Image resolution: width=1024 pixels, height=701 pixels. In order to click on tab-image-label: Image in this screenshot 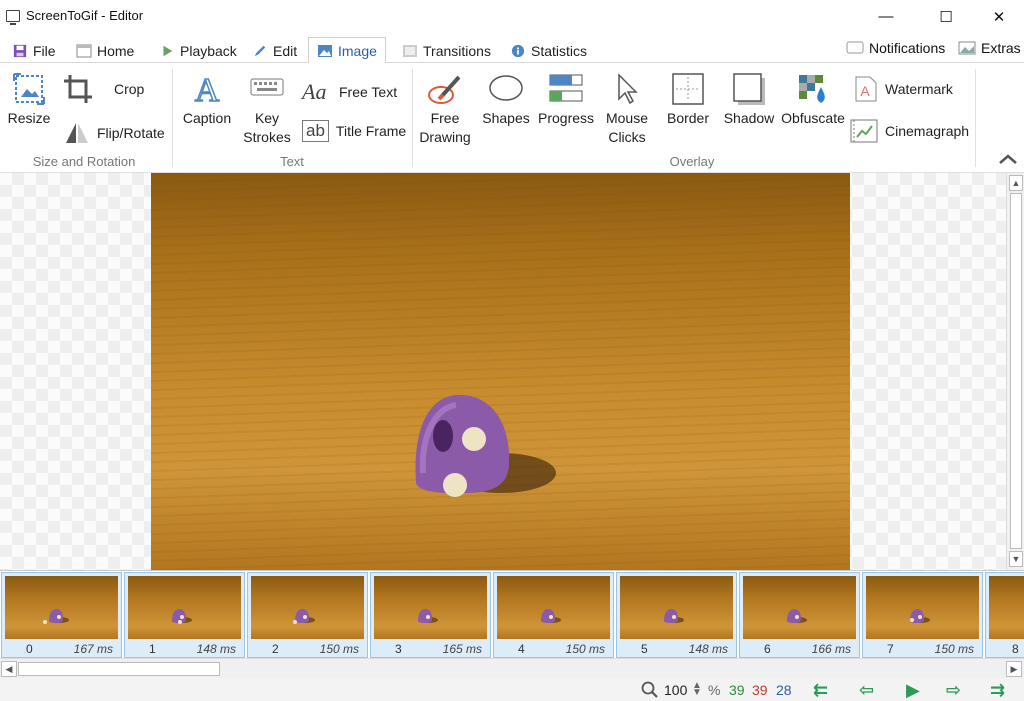, I will do `click(357, 50)`.